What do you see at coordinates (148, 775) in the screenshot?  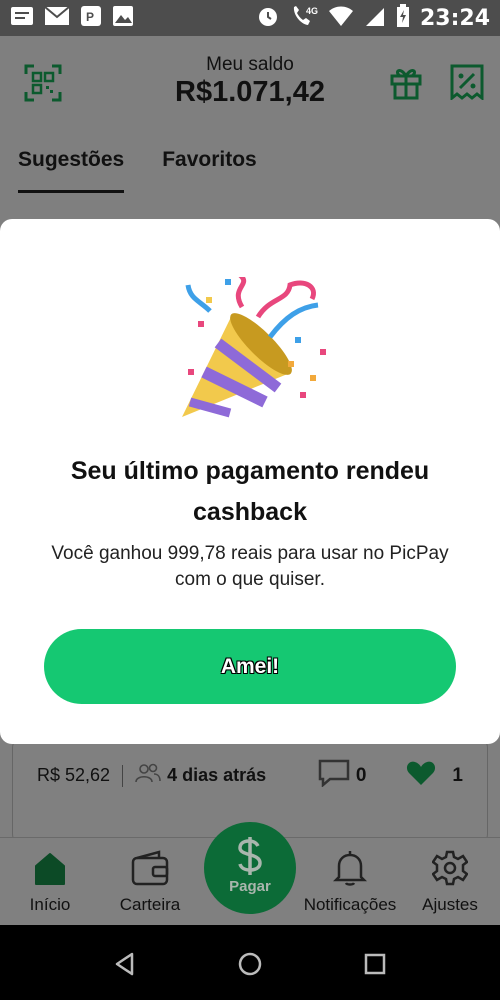 I see `people-icon` at bounding box center [148, 775].